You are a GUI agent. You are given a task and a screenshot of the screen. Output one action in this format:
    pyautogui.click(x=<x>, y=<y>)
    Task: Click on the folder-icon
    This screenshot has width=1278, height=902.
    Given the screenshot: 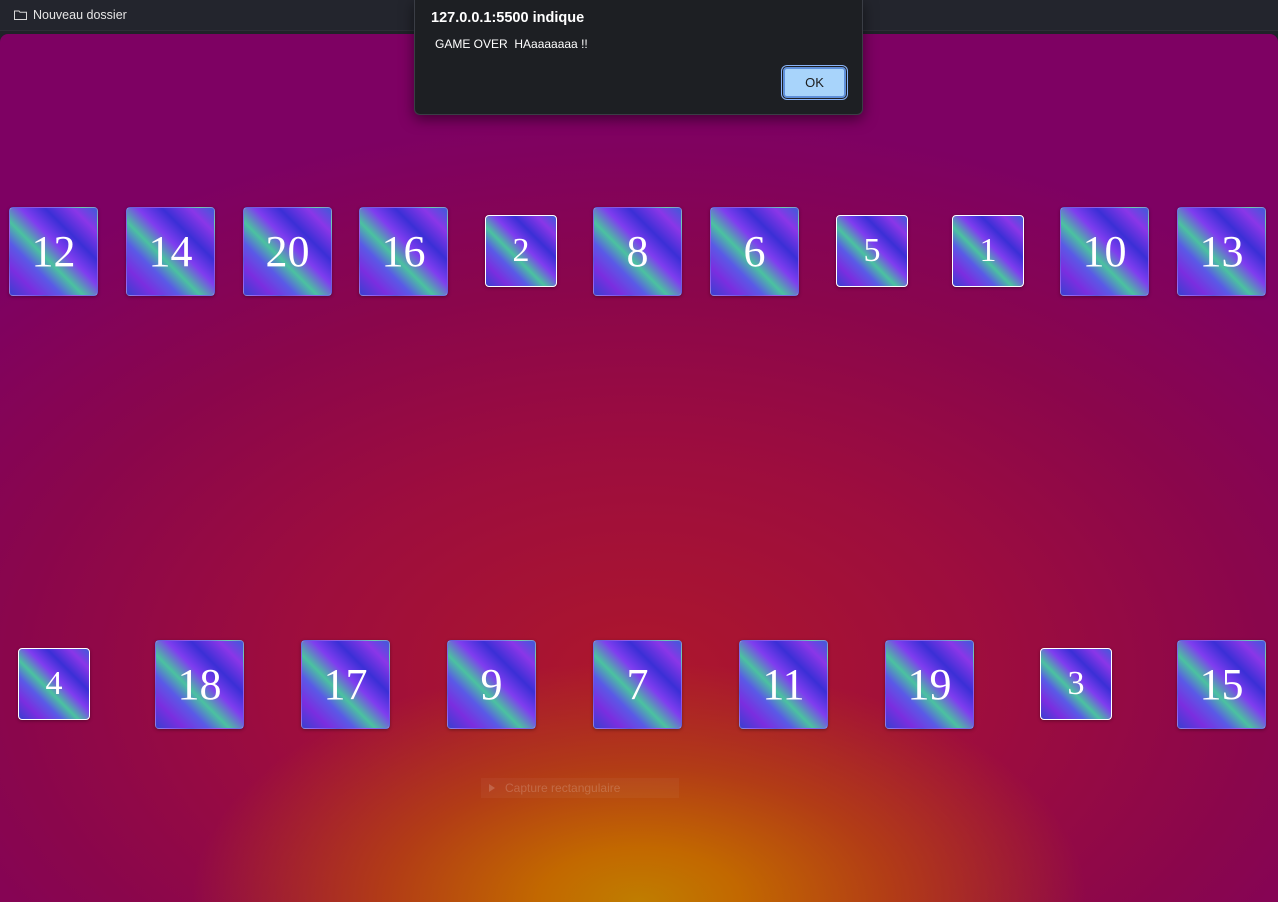 What is the action you would take?
    pyautogui.click(x=20, y=15)
    